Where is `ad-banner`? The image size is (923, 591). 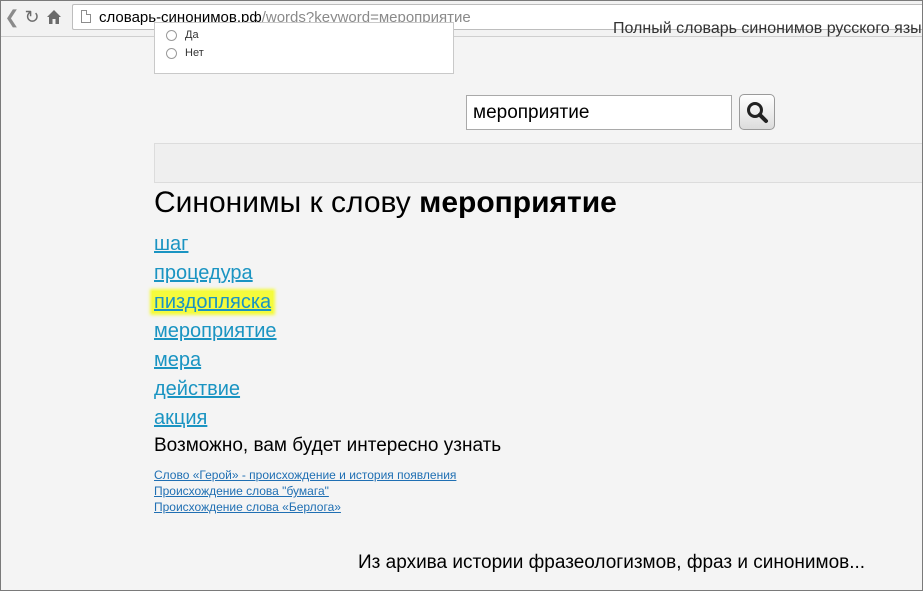 ad-banner is located at coordinates (538, 163).